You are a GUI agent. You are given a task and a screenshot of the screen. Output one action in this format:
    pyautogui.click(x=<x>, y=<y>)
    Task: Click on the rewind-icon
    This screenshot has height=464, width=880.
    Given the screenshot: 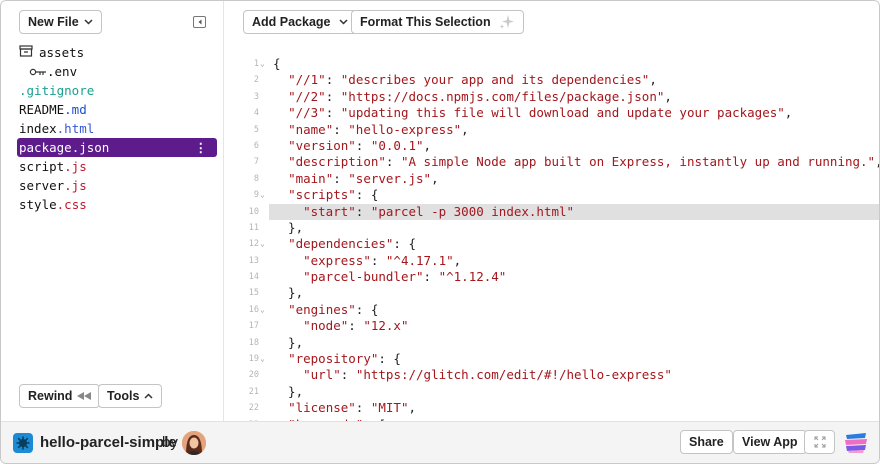 What is the action you would take?
    pyautogui.click(x=84, y=396)
    